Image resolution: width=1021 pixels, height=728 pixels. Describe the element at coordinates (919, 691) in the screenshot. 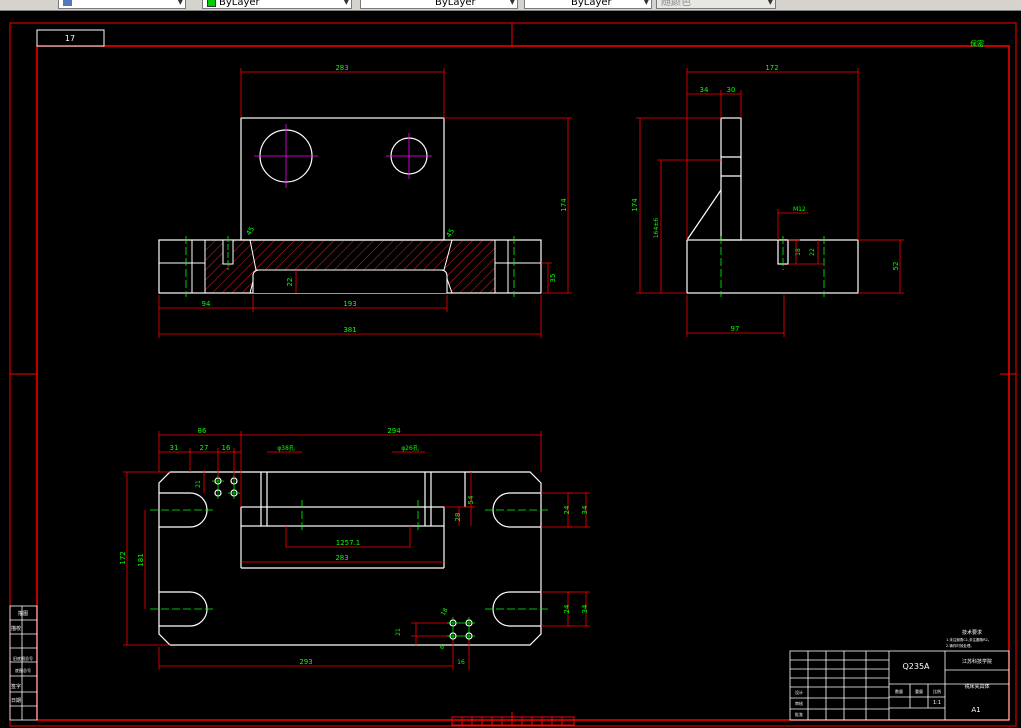

I see `title-weight-label: 重量` at that location.